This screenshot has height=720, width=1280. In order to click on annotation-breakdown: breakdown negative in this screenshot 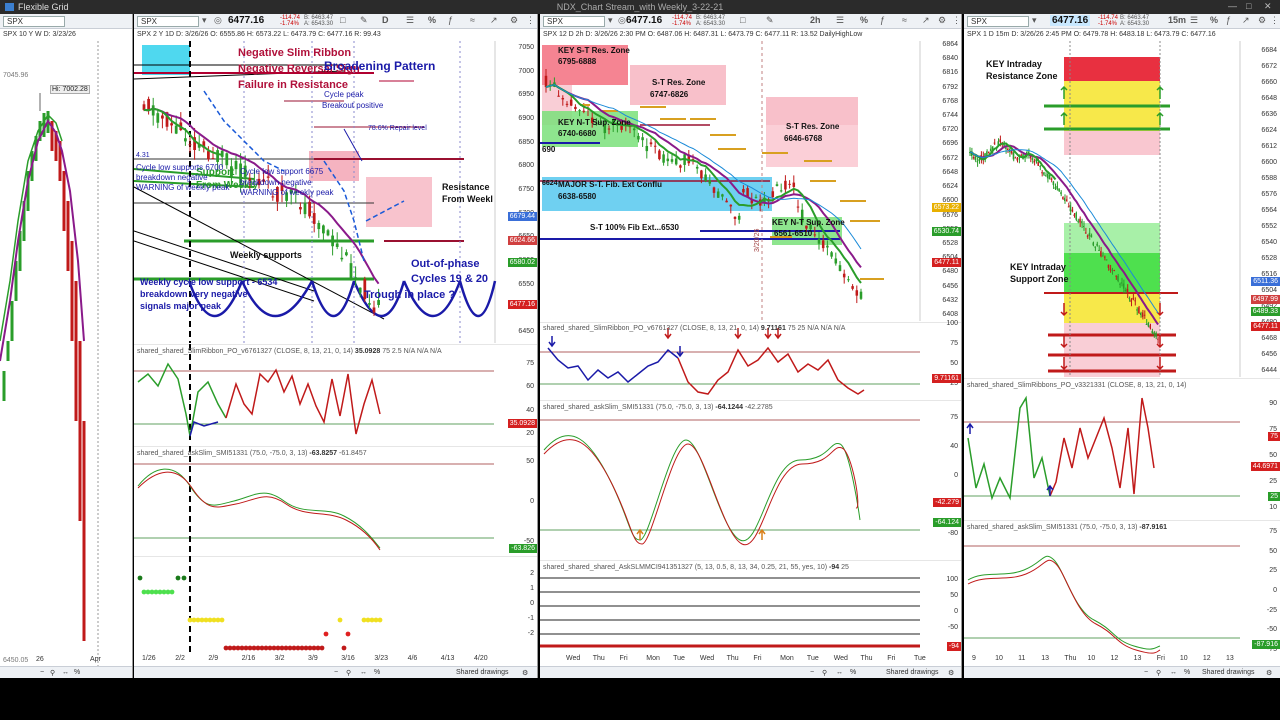, I will do `click(172, 177)`.